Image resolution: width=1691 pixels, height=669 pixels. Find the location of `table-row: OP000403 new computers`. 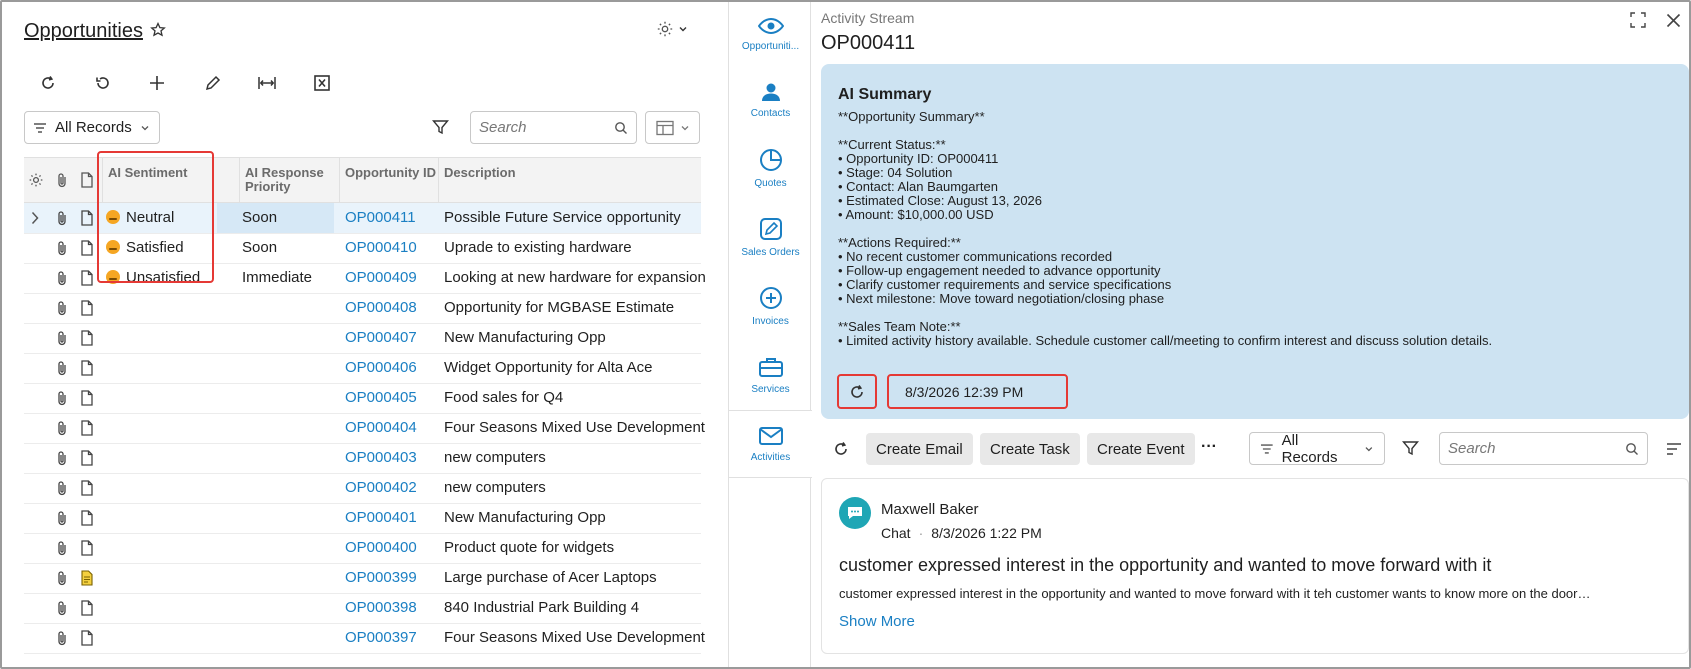

table-row: OP000403 new computers is located at coordinates (362, 458).